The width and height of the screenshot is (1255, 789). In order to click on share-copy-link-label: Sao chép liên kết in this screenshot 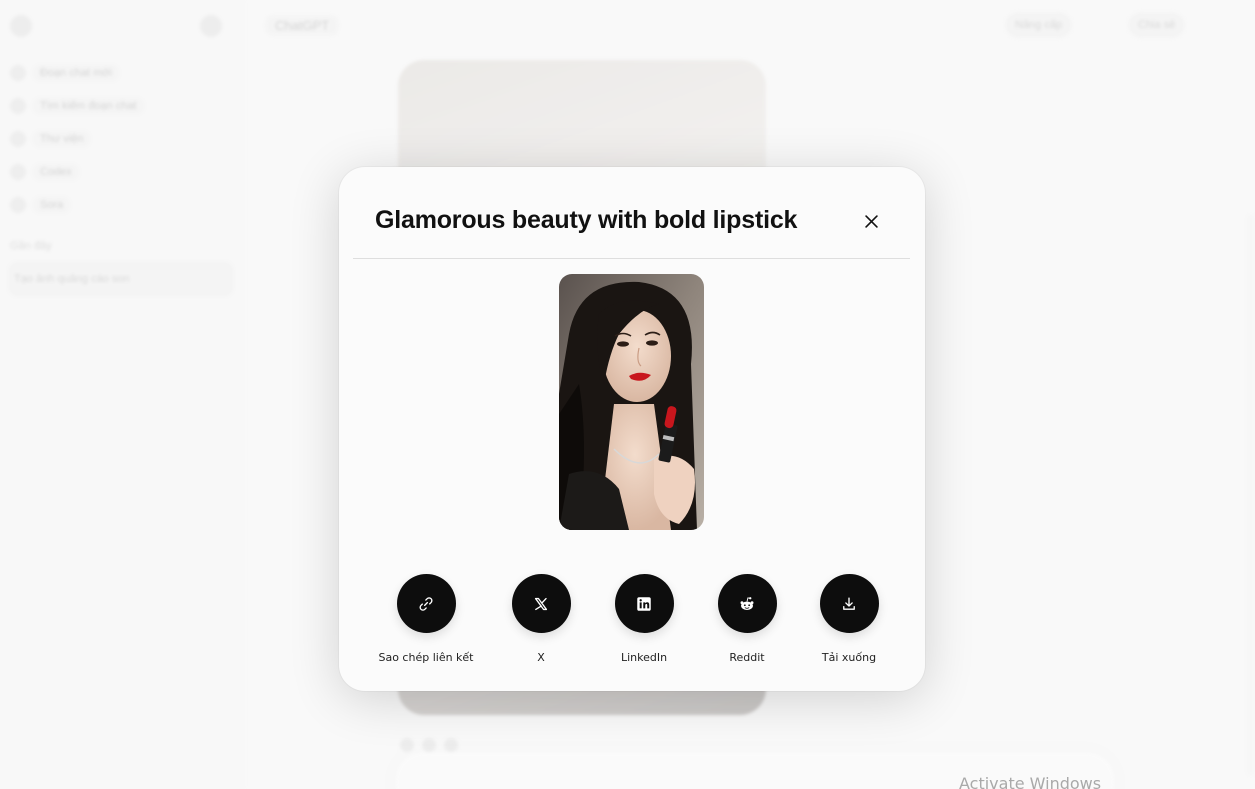, I will do `click(426, 657)`.